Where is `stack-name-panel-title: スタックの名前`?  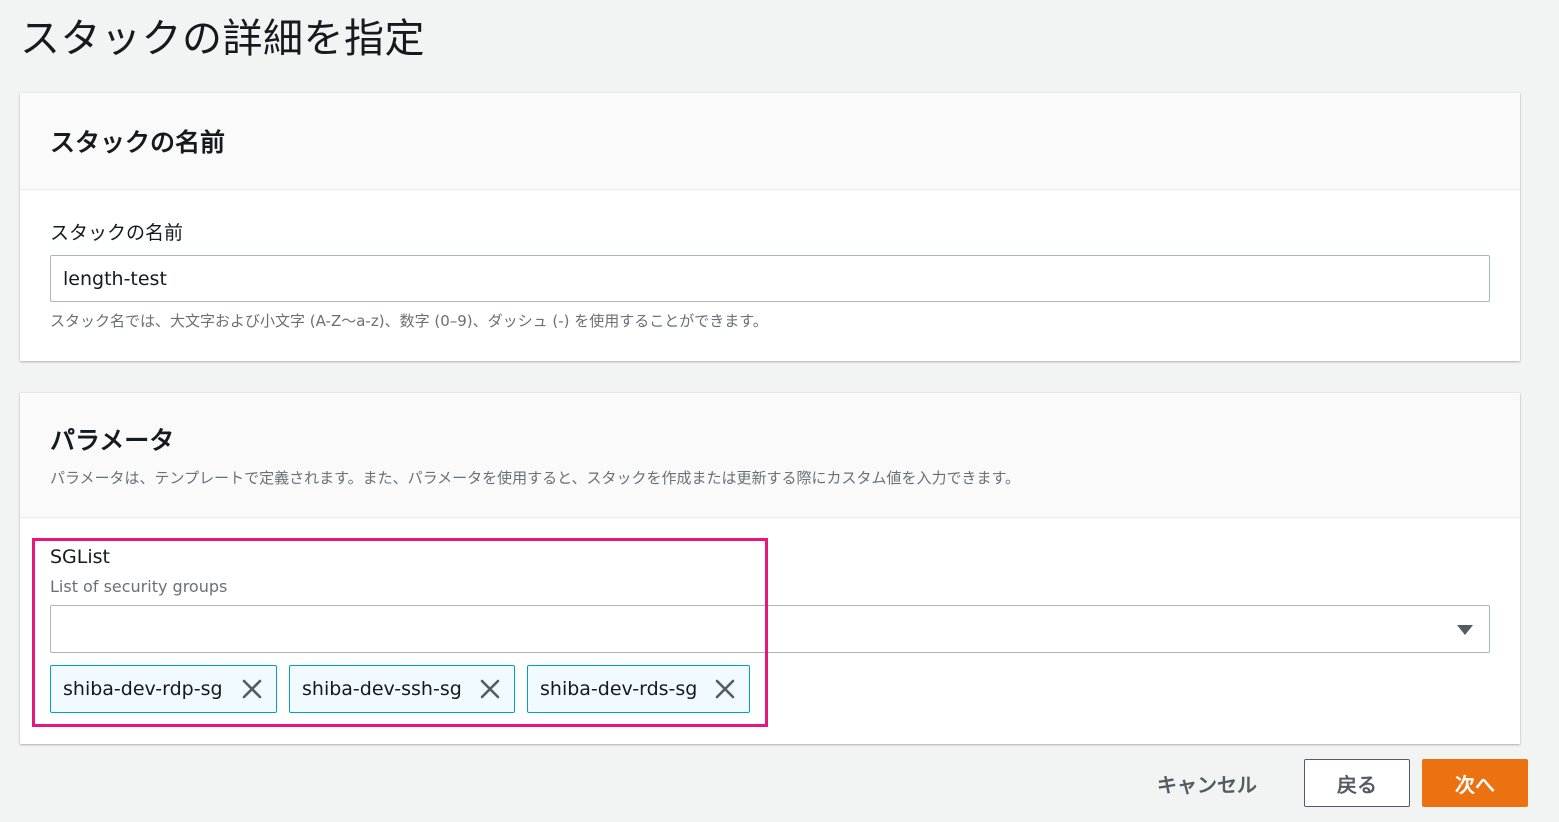 stack-name-panel-title: スタックの名前 is located at coordinates (138, 142).